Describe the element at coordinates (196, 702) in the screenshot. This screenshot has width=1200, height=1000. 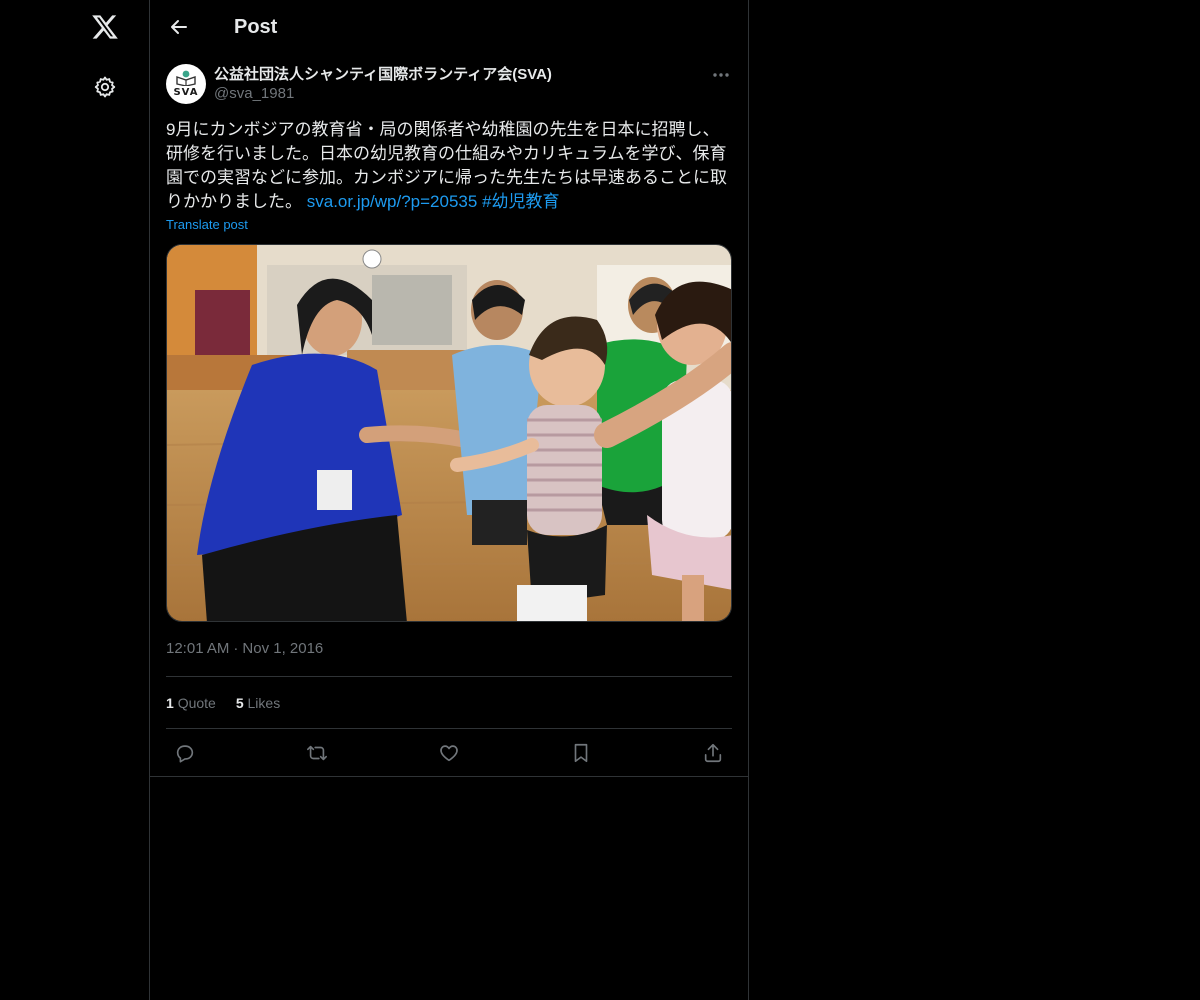
I see `quotes-label: Quote` at that location.